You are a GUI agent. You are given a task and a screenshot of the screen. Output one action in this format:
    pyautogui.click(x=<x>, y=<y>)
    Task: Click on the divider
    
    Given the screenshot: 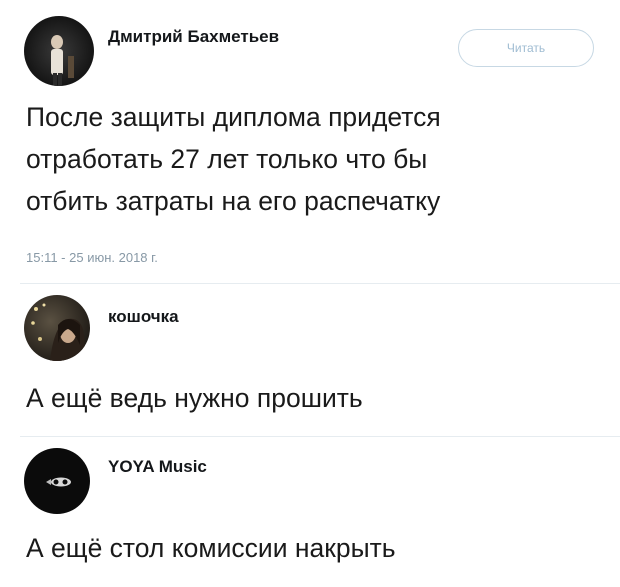 What is the action you would take?
    pyautogui.click(x=320, y=283)
    